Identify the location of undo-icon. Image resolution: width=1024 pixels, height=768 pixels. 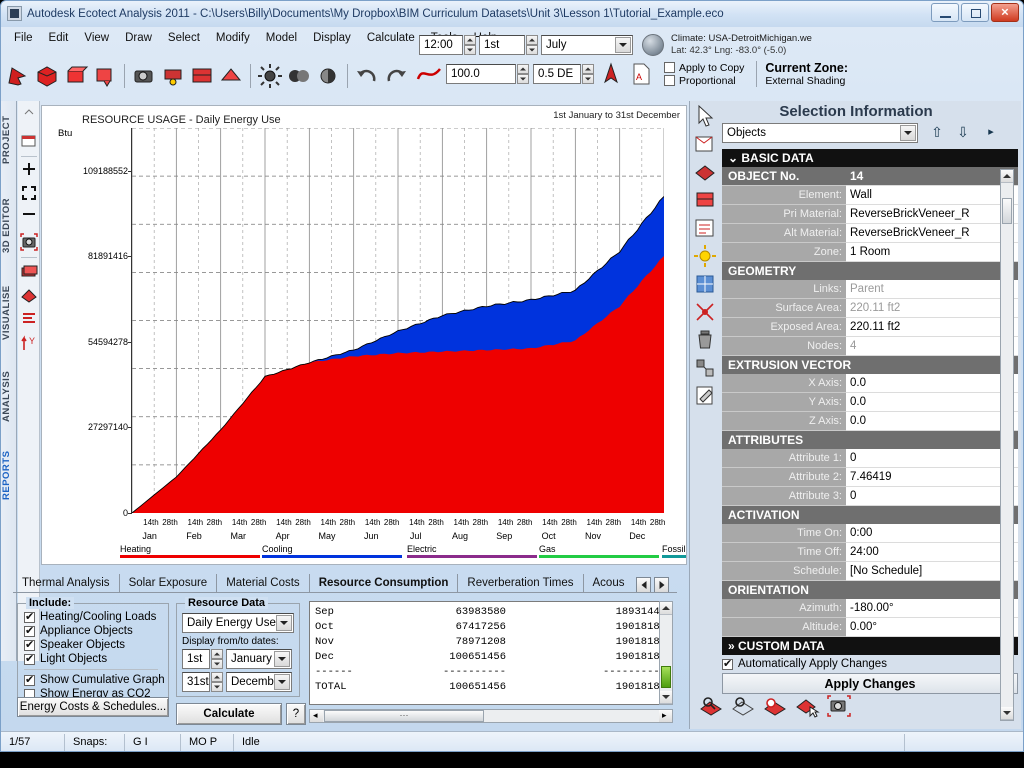
(367, 76).